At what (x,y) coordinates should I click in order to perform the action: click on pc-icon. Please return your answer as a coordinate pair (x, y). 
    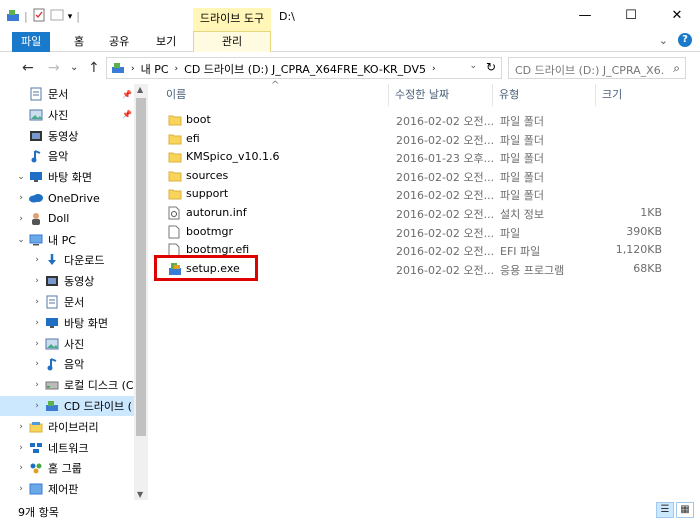
    Looking at the image, I should click on (36, 240).